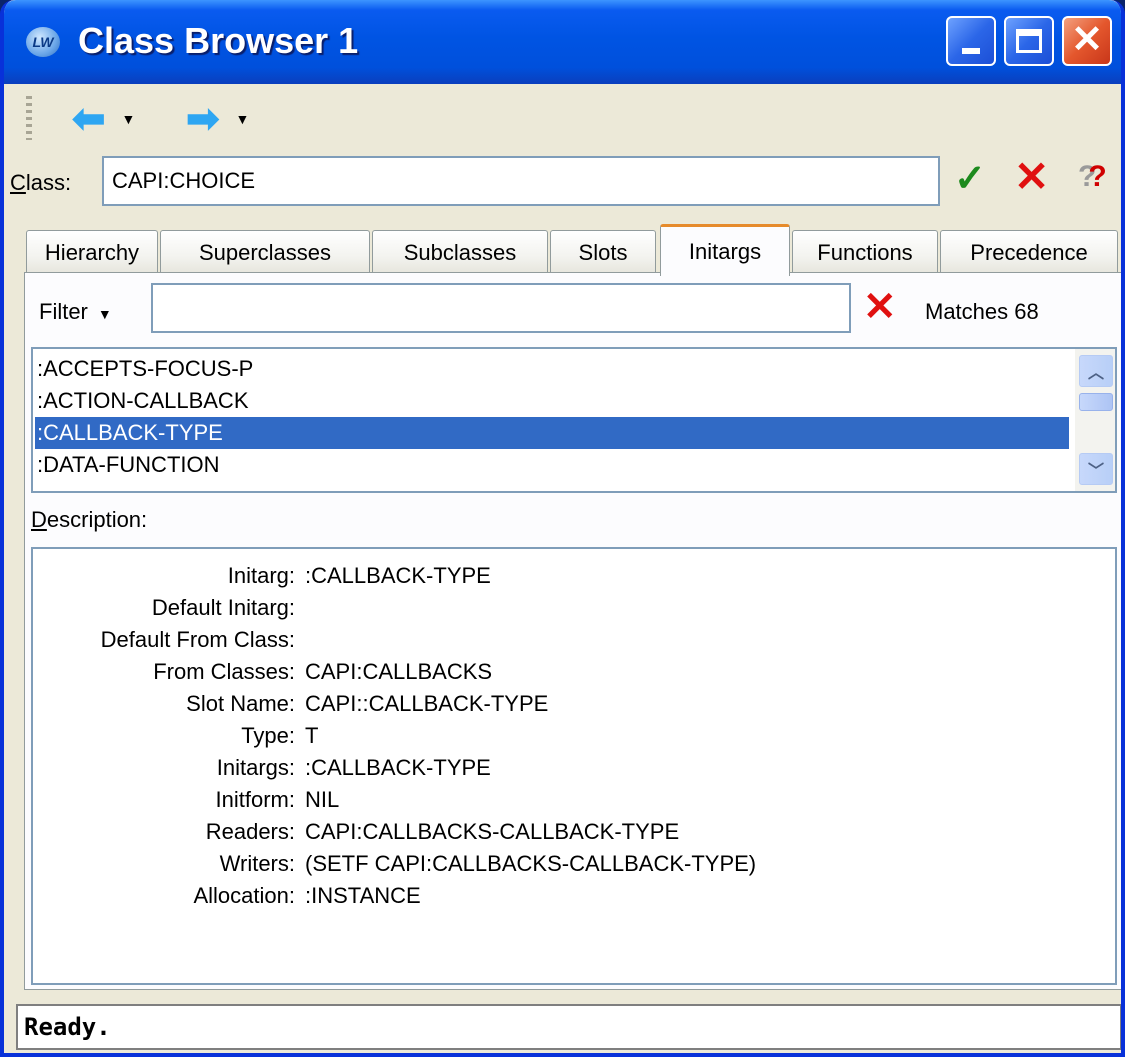 The height and width of the screenshot is (1057, 1125). I want to click on tab-initargs: Initargs, so click(725, 250).